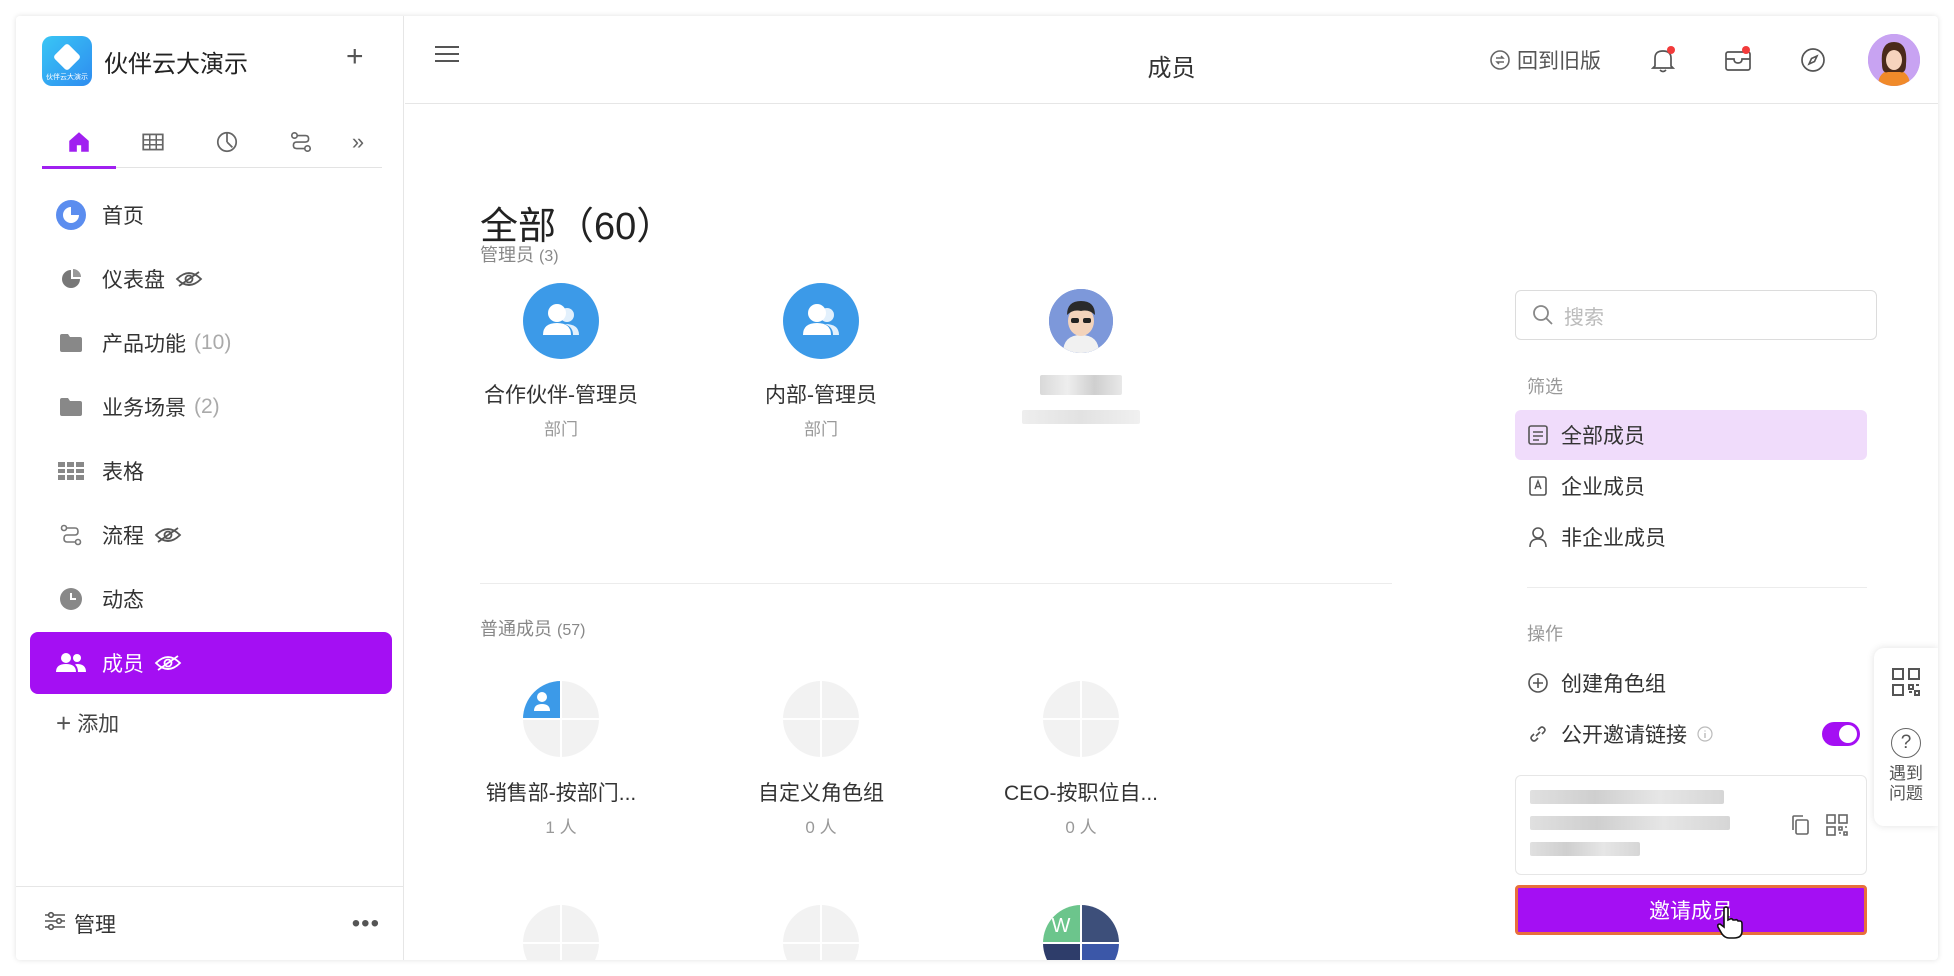 The height and width of the screenshot is (976, 1954). Describe the element at coordinates (1906, 743) in the screenshot. I see `question-icon: ?` at that location.